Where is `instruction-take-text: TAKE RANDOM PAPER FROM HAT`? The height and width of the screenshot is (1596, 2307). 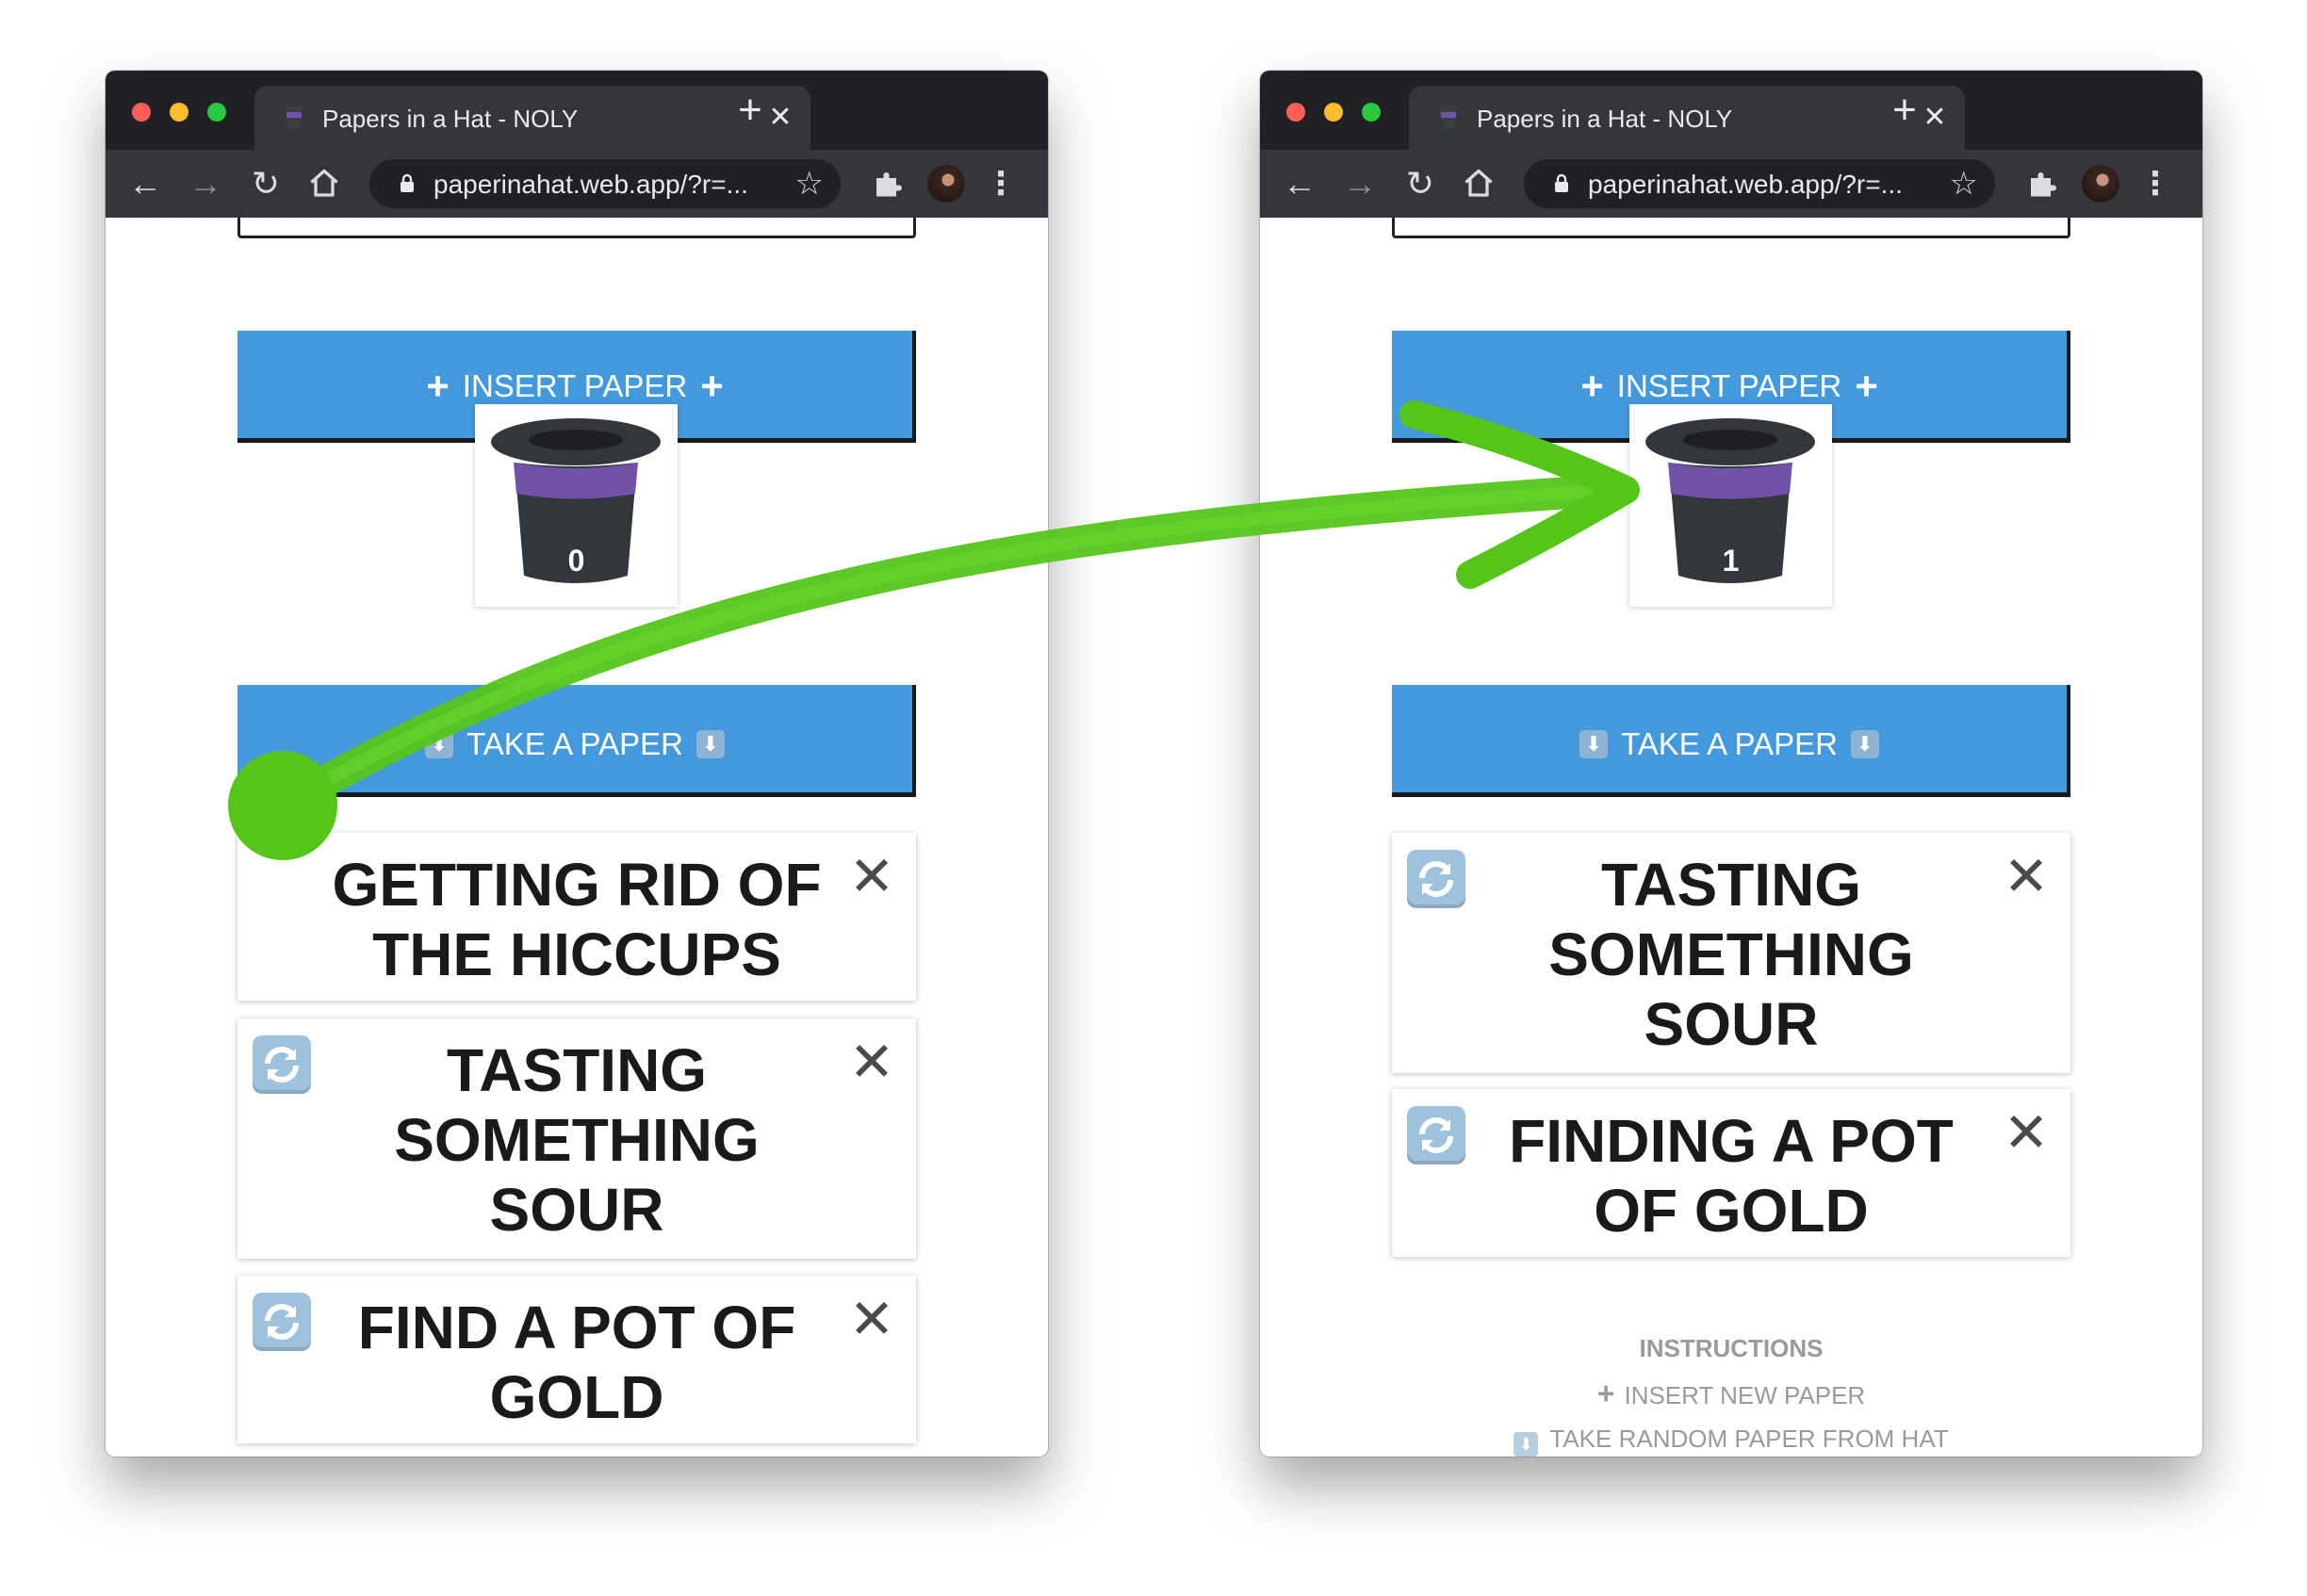
instruction-take-text: TAKE RANDOM PAPER FROM HAT is located at coordinates (1749, 1439).